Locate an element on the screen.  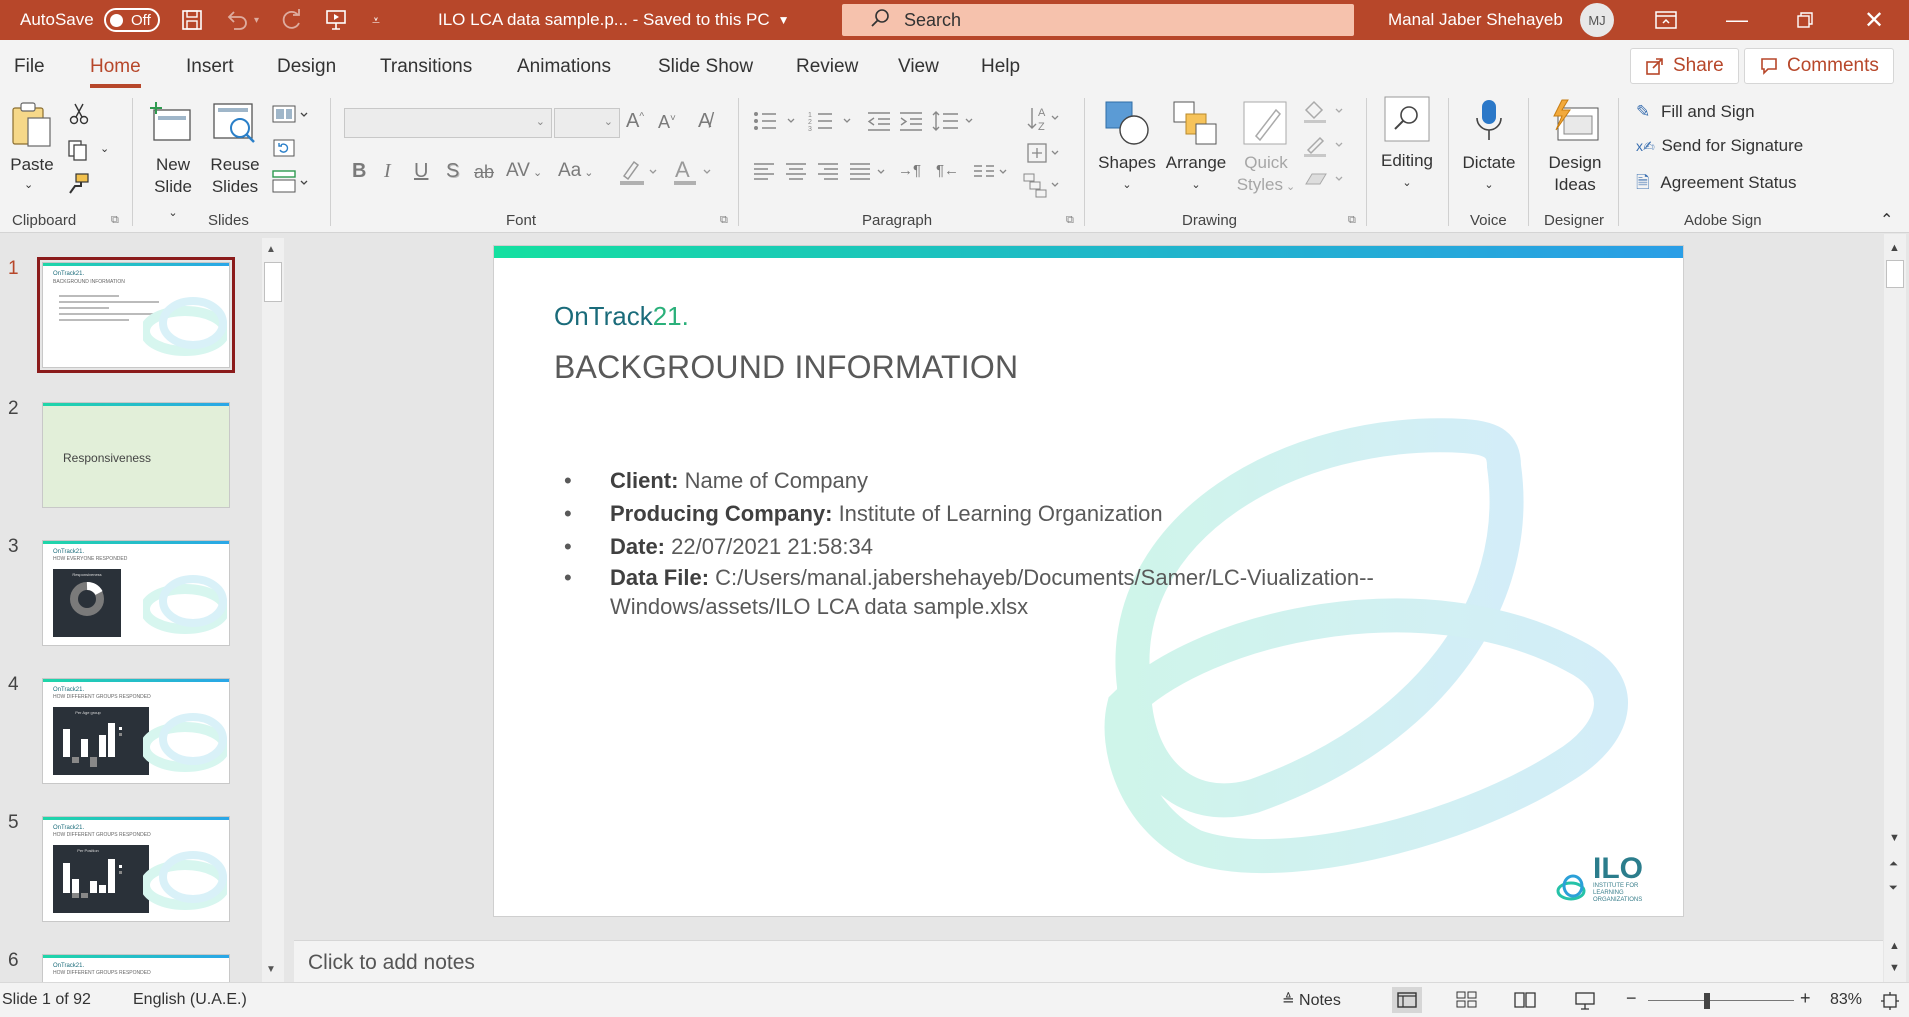
clipboard-launcher-icon: ⧉ is located at coordinates (115, 220).